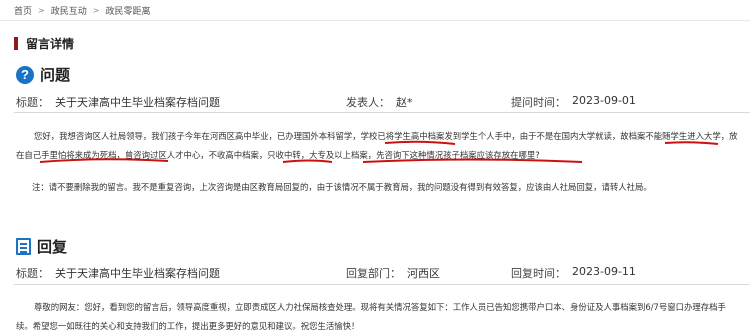 This screenshot has width=750, height=336. What do you see at coordinates (50, 44) in the screenshot?
I see `section-title: 留言详情` at bounding box center [50, 44].